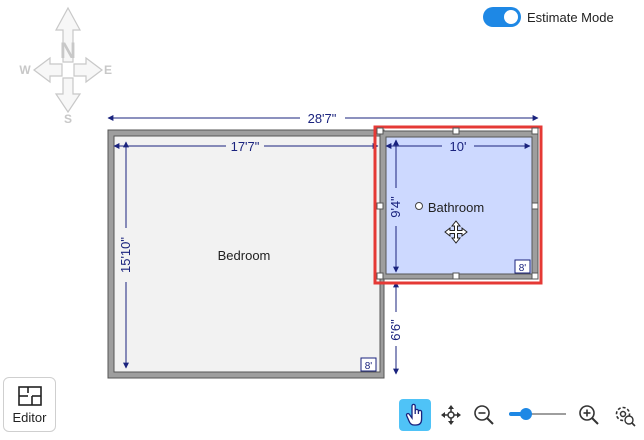 Image resolution: width=644 pixels, height=440 pixels. What do you see at coordinates (456, 207) in the screenshot?
I see `bathroom-label: Bathroom` at bounding box center [456, 207].